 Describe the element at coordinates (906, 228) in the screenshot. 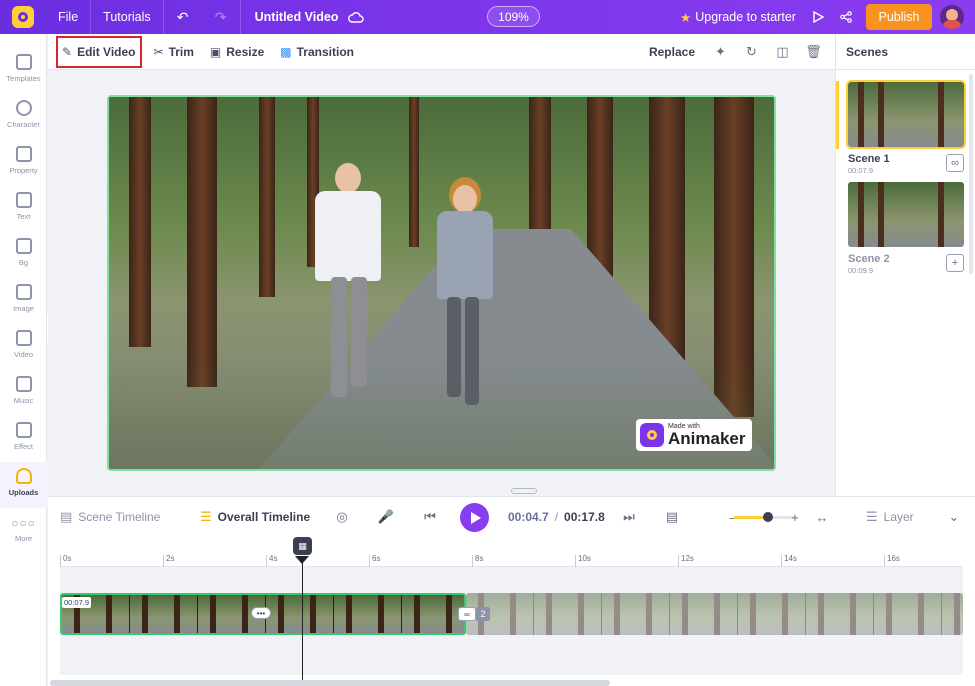

I see `scene-card-2: Scene 2 00:09.9 +` at that location.